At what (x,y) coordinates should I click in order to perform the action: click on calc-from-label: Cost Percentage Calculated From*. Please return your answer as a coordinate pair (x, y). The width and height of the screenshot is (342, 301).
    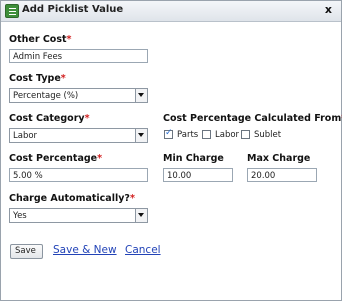
    Looking at the image, I should click on (252, 118).